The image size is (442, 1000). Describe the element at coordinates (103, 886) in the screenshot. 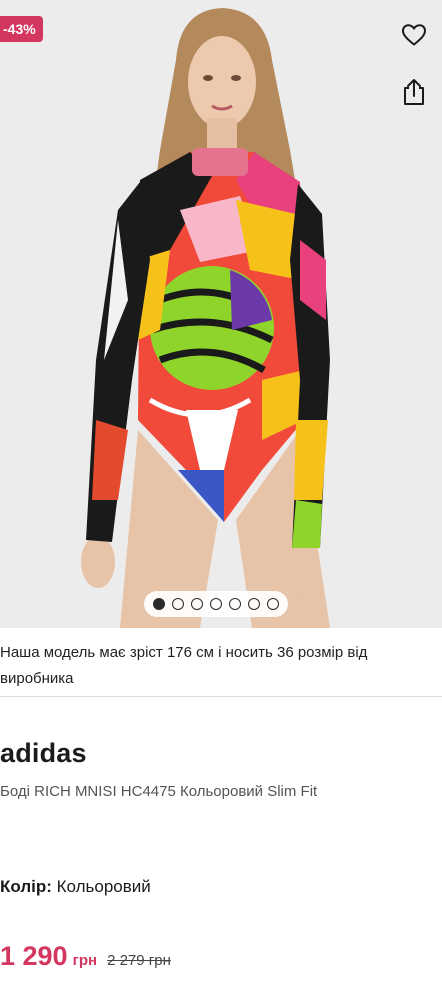

I see `color-value: Кольоровий` at that location.